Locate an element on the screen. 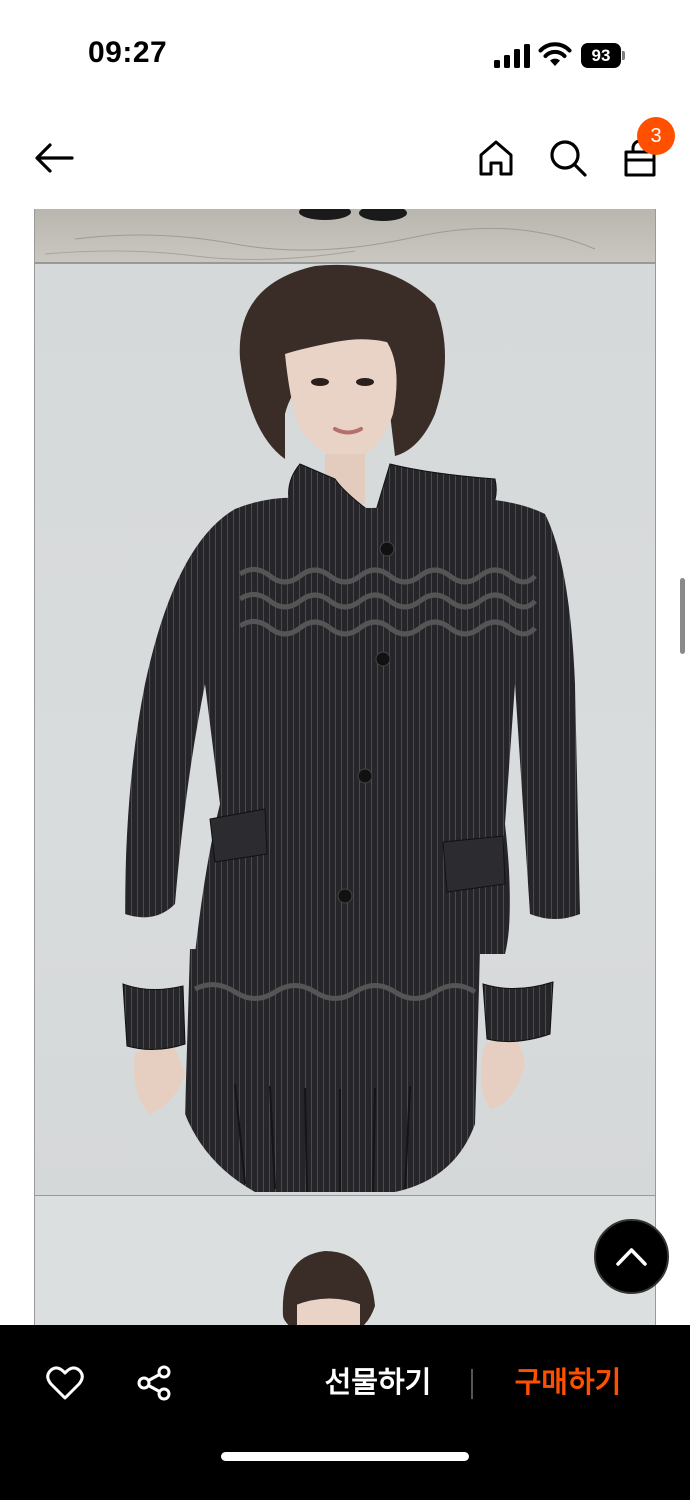 The image size is (690, 1500). search-icon is located at coordinates (568, 158).